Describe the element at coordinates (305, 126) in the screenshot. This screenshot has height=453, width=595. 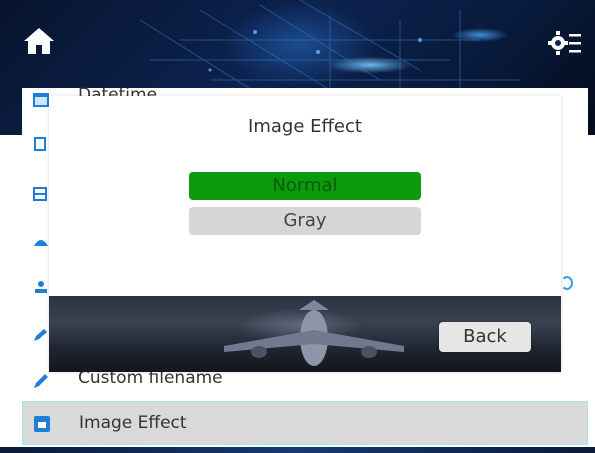
I see `dialog-title: Image Effect` at that location.